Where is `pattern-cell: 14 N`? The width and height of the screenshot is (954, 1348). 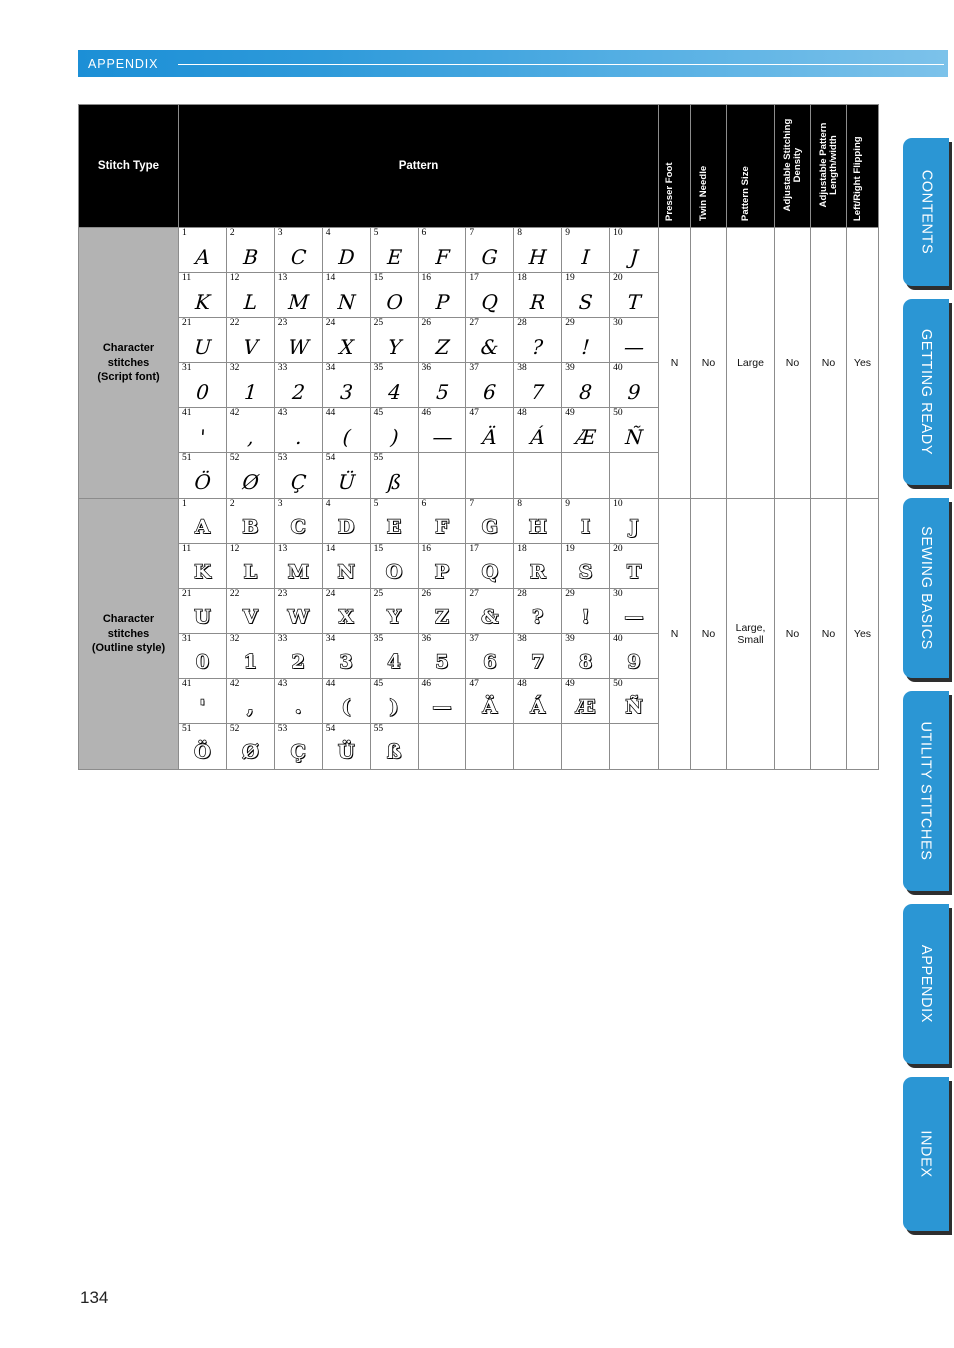
pattern-cell: 14 N is located at coordinates (346, 295).